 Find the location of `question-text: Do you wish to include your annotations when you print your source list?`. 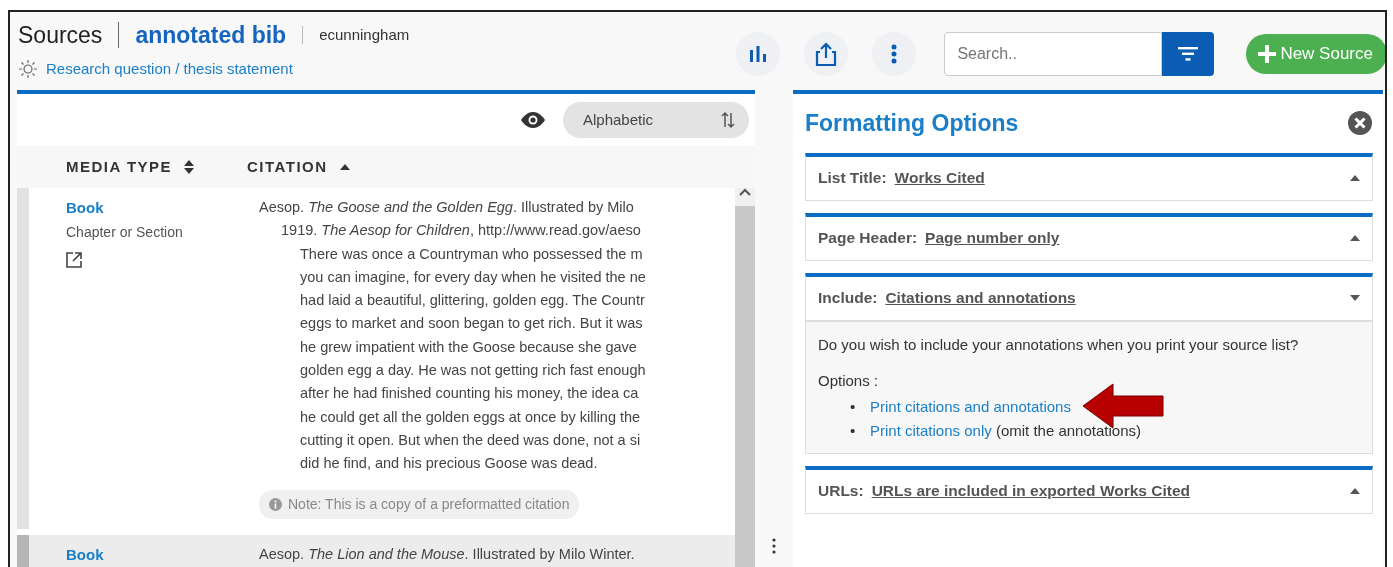

question-text: Do you wish to include your annotations when you print your source list? is located at coordinates (1059, 344).